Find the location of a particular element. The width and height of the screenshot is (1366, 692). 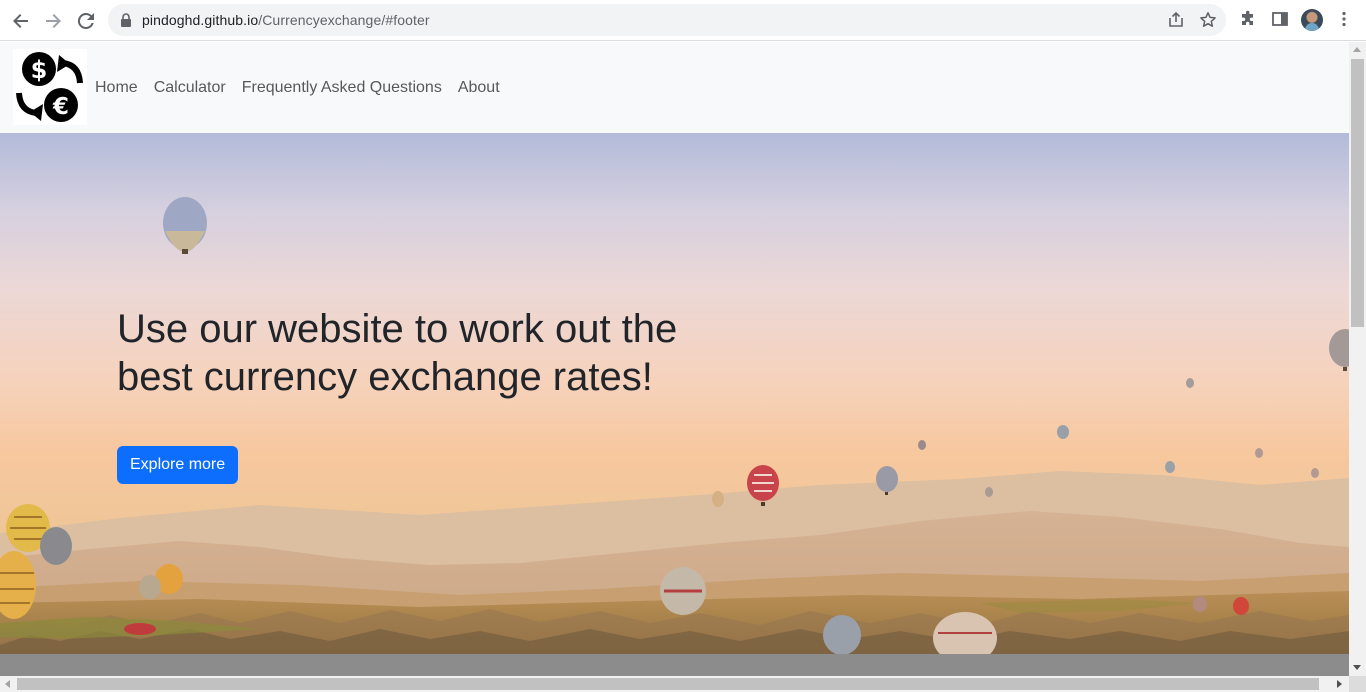

side-panel-icon is located at coordinates (1280, 19).